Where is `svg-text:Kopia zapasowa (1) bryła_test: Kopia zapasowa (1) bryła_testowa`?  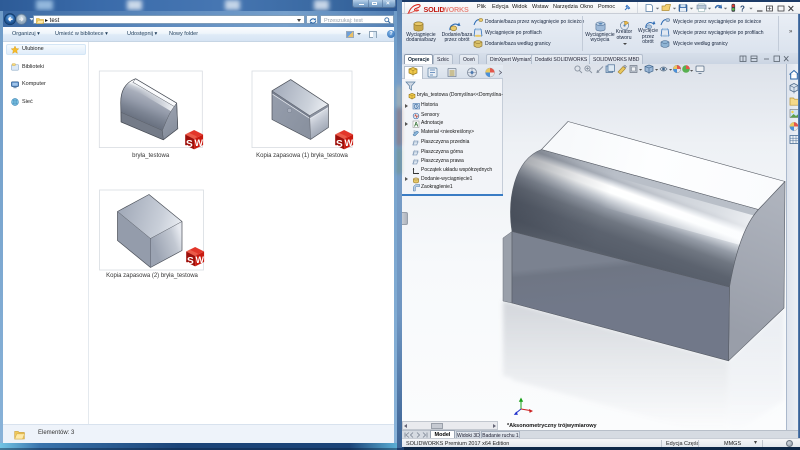
svg-text:Kopia zapasowa (1) bryła_test: Kopia zapasowa (1) bryła_testowa is located at coordinates (302, 156).